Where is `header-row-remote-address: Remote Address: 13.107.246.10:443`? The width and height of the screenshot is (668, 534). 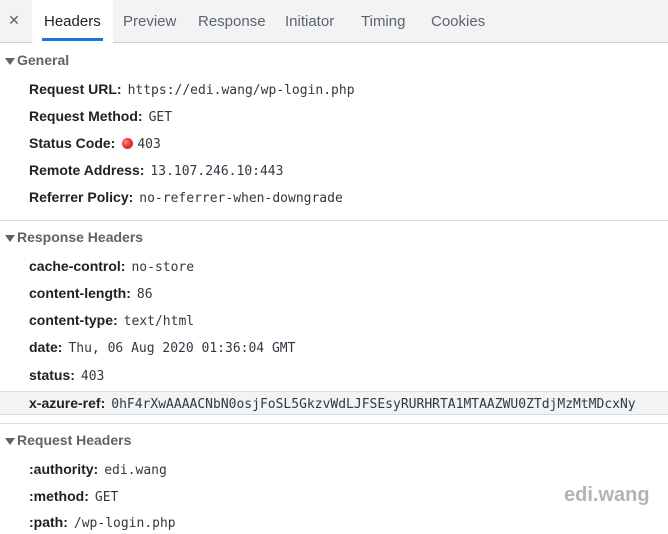
header-row-remote-address: Remote Address: 13.107.246.10:443 is located at coordinates (156, 172).